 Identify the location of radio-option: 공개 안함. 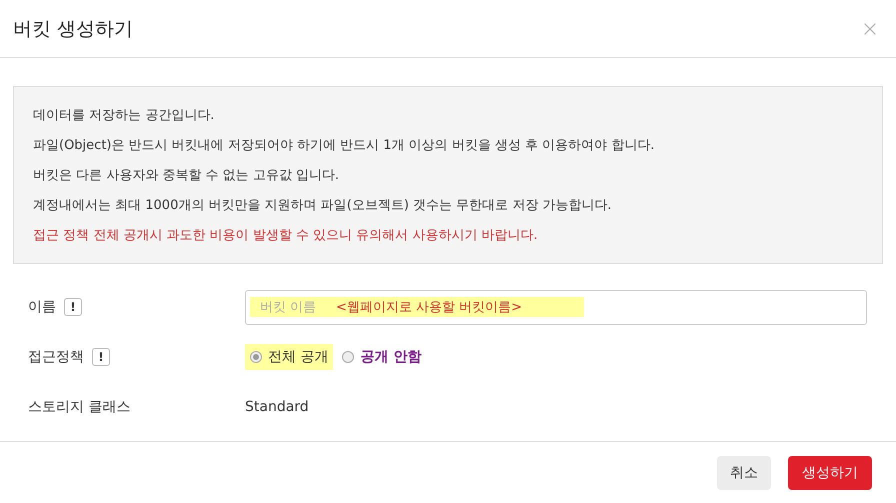
(381, 357).